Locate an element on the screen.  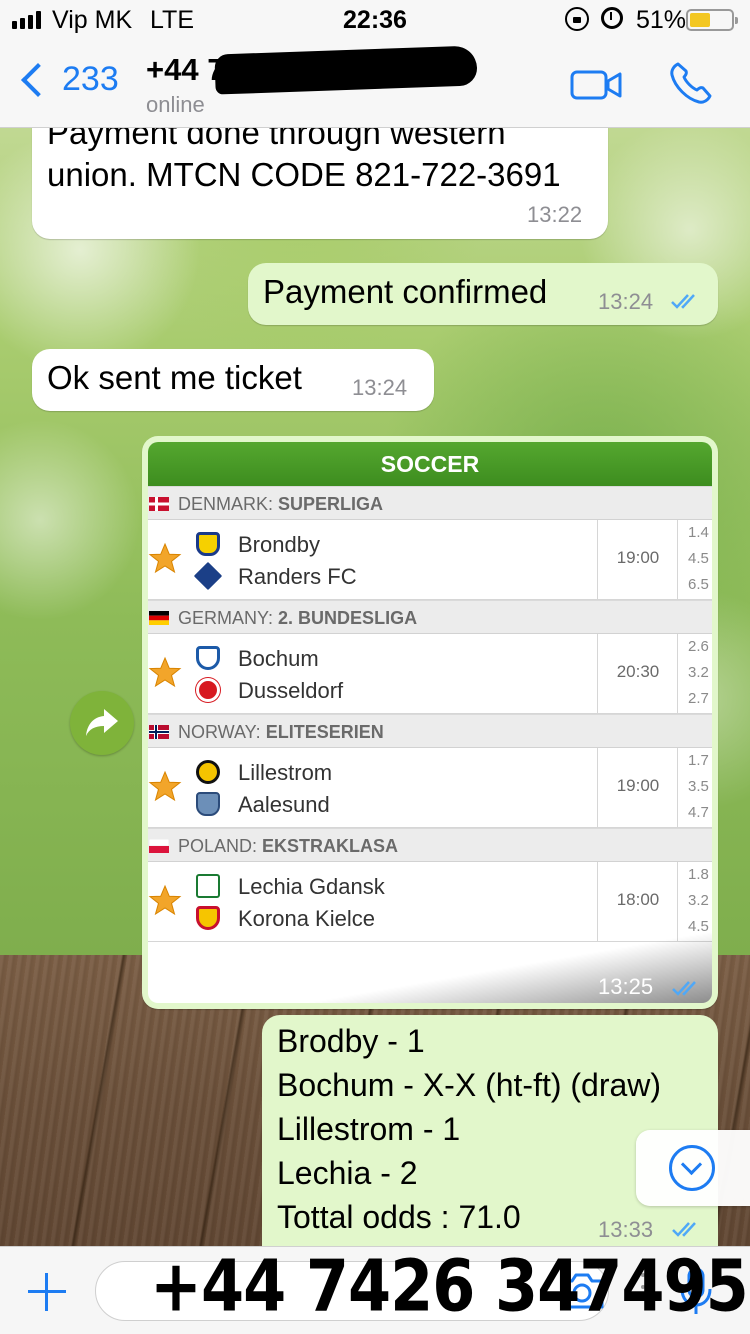
odd-away: 2.7 is located at coordinates (698, 698).